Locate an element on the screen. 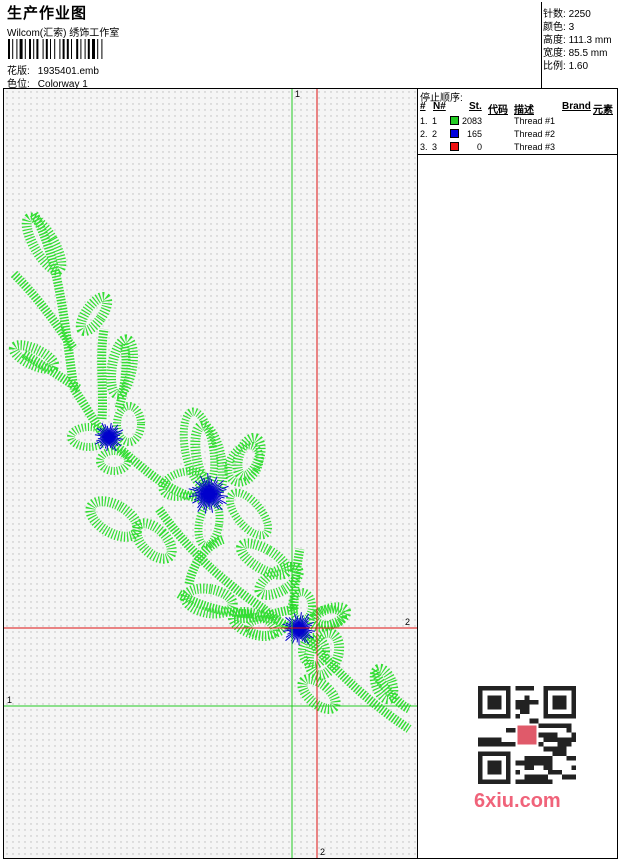 This screenshot has width=620, height=863. row-n: 2 is located at coordinates (435, 134).